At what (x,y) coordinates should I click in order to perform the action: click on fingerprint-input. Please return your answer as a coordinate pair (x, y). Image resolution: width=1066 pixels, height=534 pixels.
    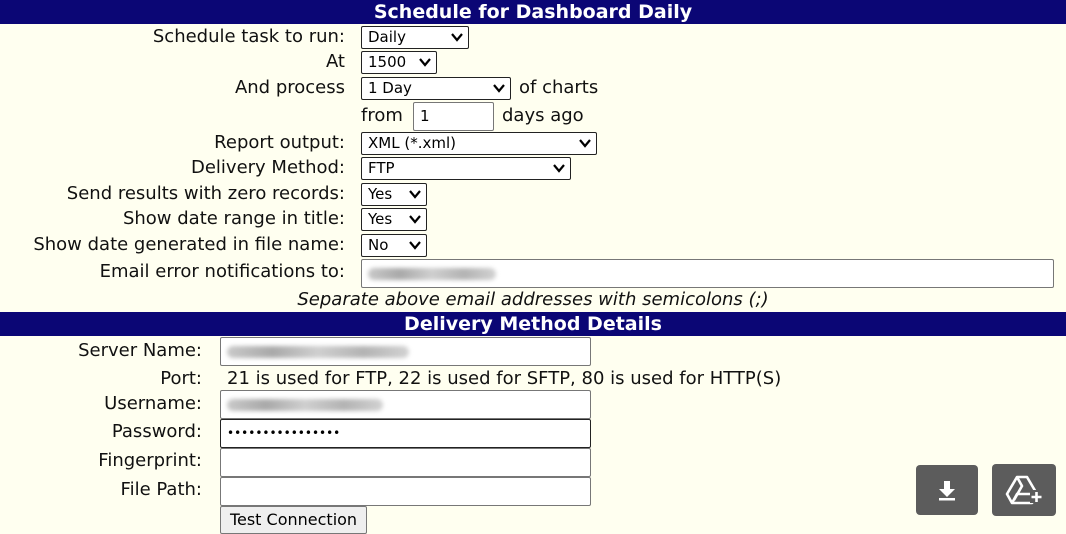
    Looking at the image, I should click on (405, 462).